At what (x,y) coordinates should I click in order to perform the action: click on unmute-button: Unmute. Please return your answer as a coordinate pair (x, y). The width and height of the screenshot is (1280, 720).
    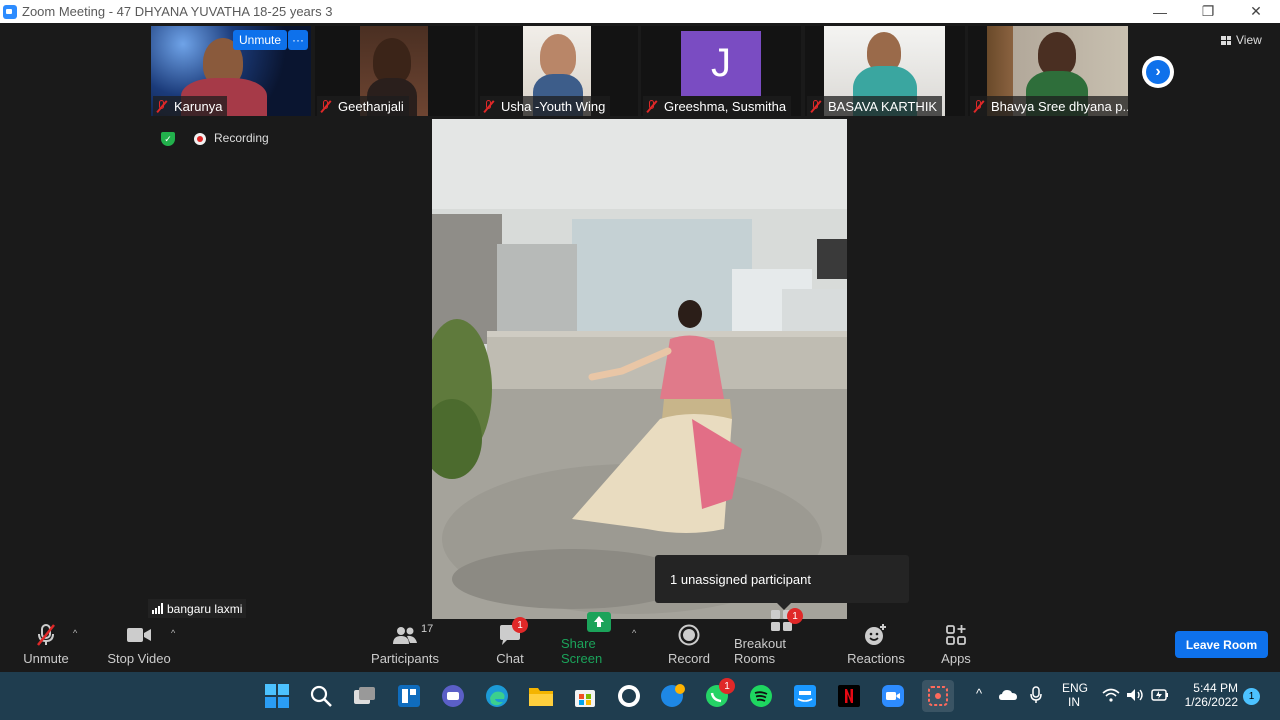
    Looking at the image, I should click on (46, 645).